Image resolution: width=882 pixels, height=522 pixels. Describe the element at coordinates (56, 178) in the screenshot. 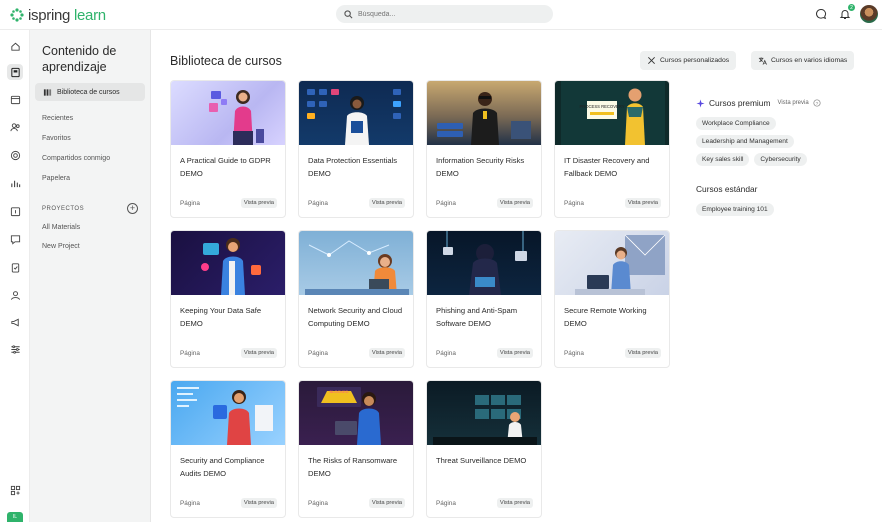

I see `nav-item-trash: Papelera` at that location.